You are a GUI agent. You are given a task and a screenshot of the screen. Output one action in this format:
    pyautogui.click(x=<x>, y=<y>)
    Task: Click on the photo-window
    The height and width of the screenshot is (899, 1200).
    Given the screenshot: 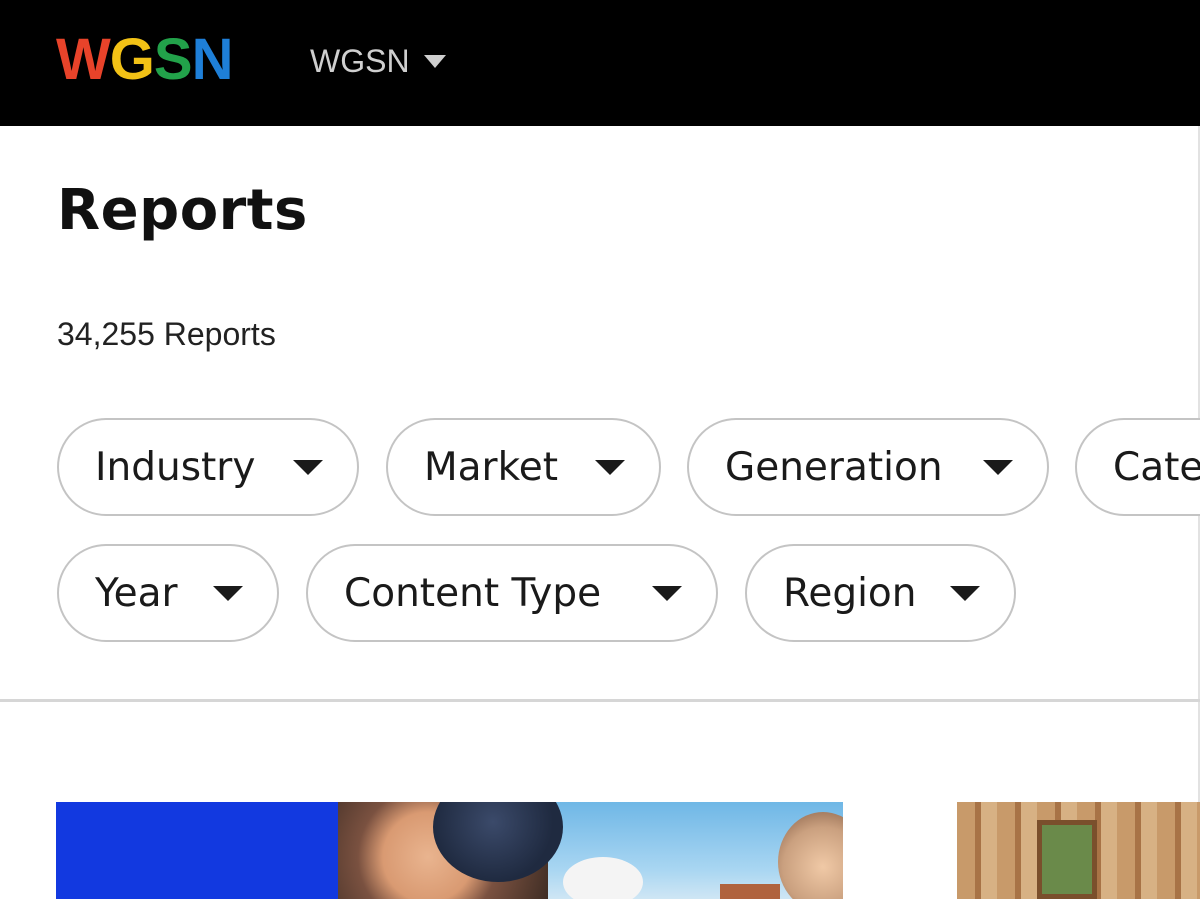 What is the action you would take?
    pyautogui.click(x=1067, y=859)
    